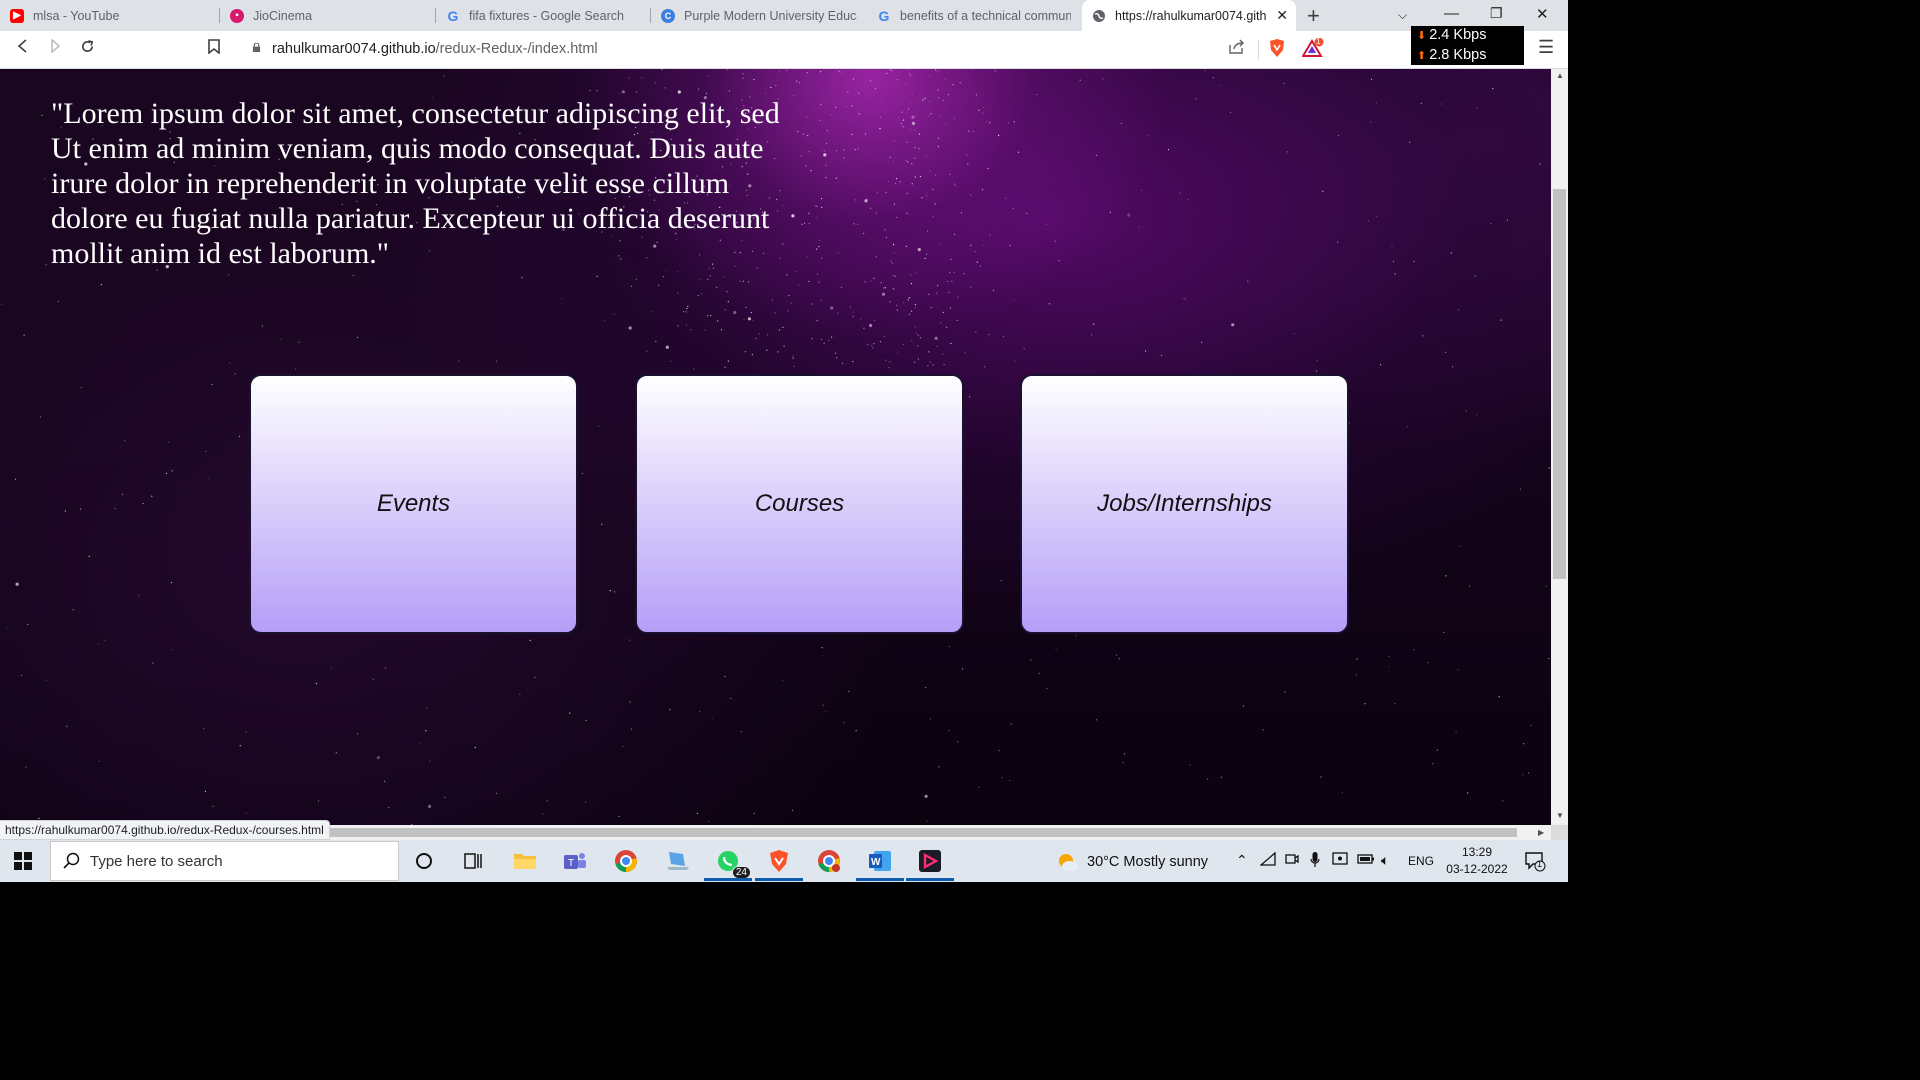 This screenshot has width=1920, height=1080. What do you see at coordinates (1258, 50) in the screenshot?
I see `toolbar-divider` at bounding box center [1258, 50].